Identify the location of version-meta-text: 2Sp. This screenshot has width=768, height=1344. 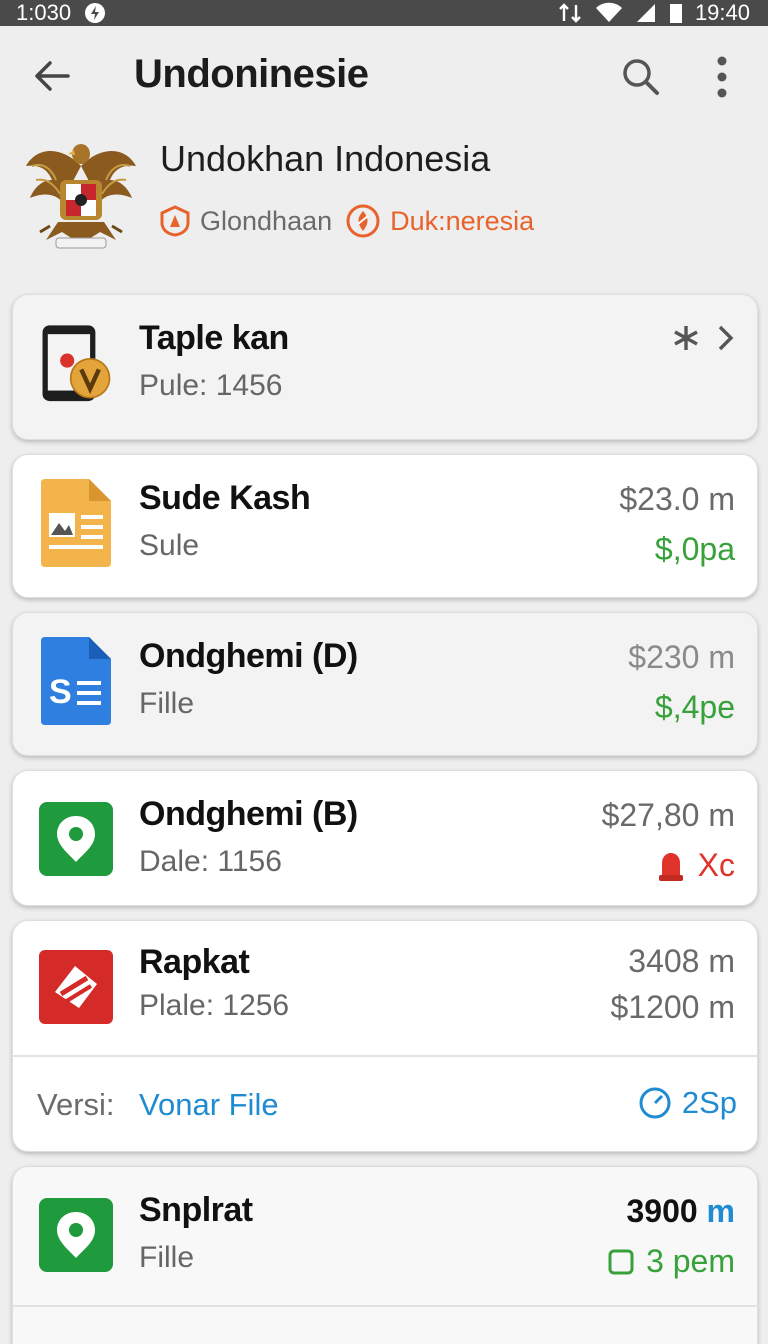
(709, 1102).